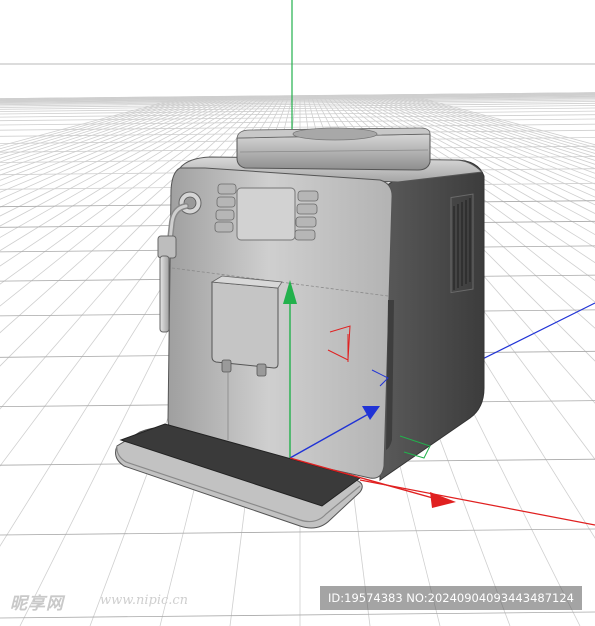 The width and height of the screenshot is (595, 626). Describe the element at coordinates (432, 320) in the screenshot. I see `machine-side-panel` at that location.